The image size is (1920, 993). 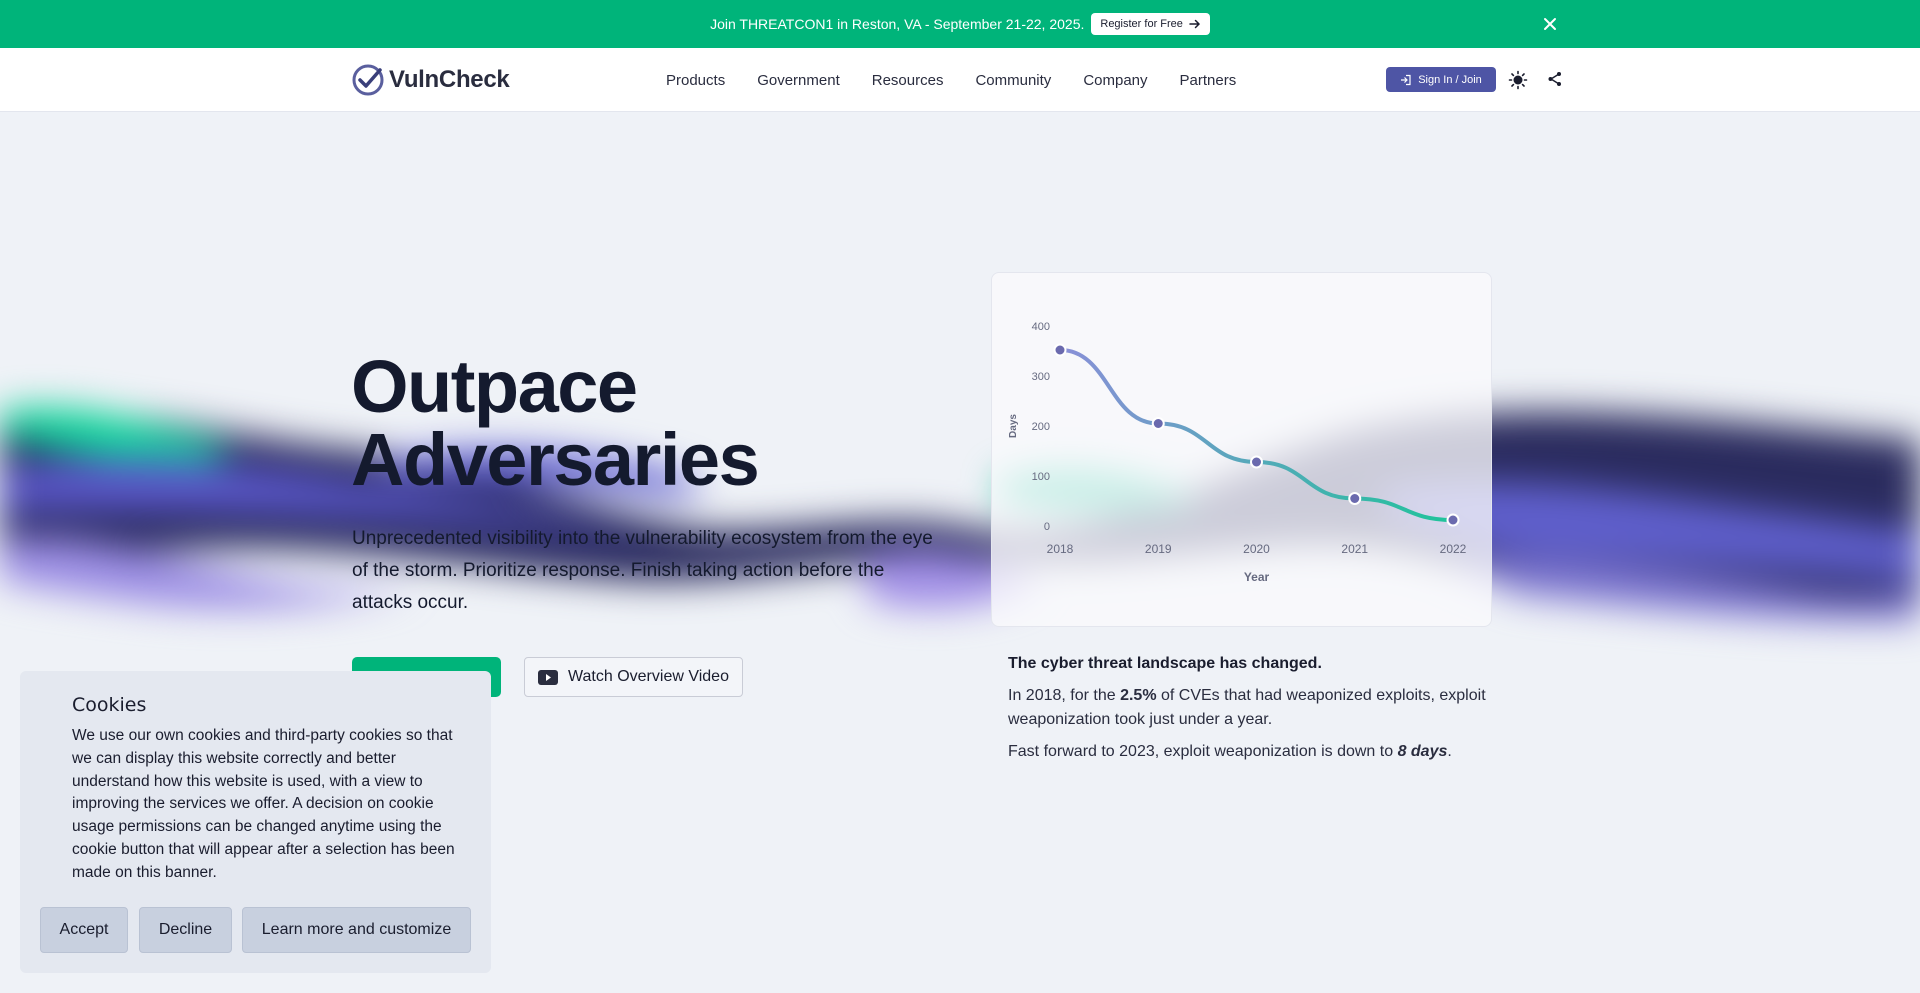 What do you see at coordinates (109, 705) in the screenshot?
I see `cookie-title: Cookies` at bounding box center [109, 705].